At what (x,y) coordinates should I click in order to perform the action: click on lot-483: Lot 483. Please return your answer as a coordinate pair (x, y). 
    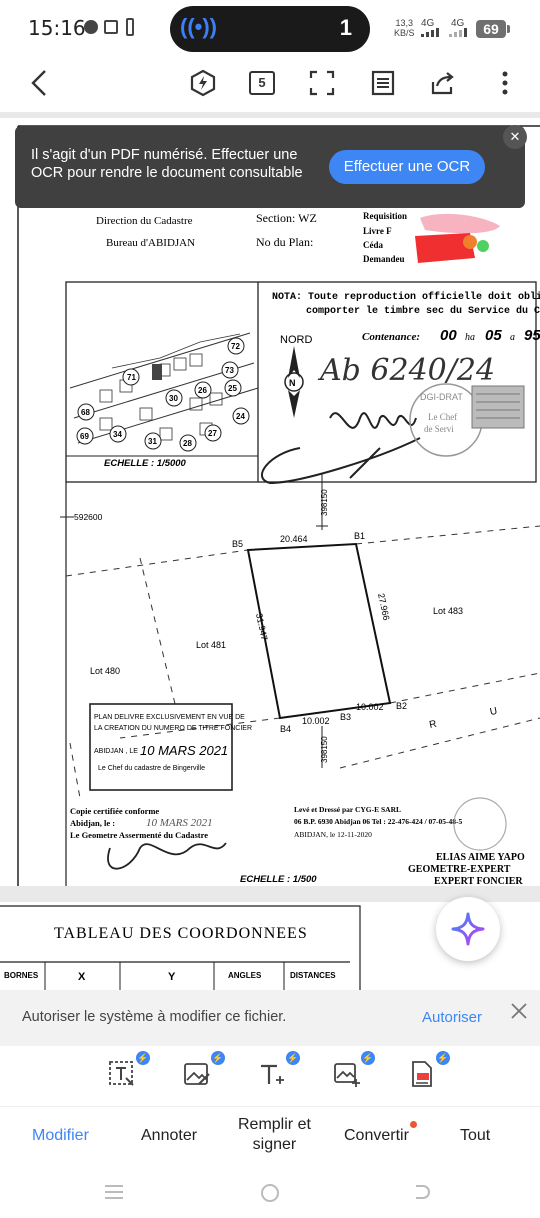
    Looking at the image, I should click on (448, 611).